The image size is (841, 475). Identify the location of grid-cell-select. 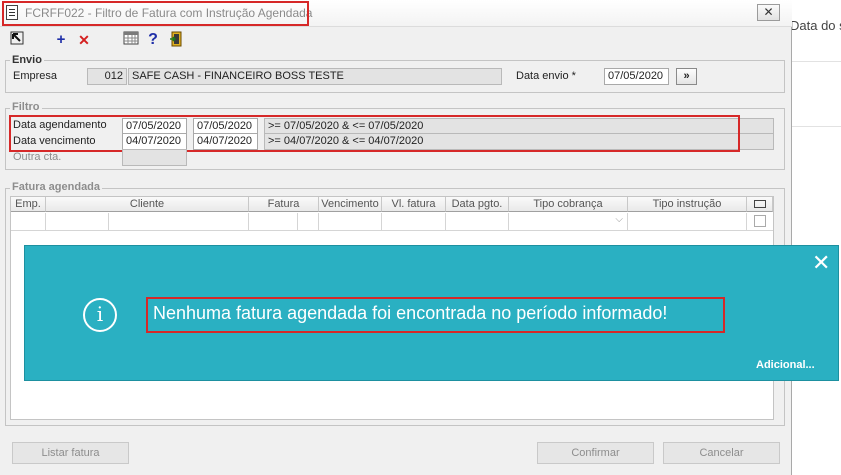
(760, 222).